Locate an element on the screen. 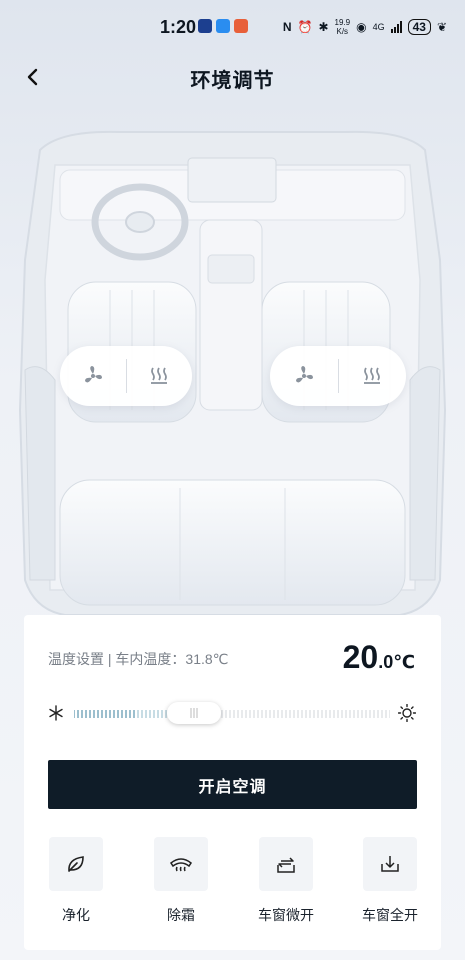 Image resolution: width=465 pixels, height=960 pixels. nfc-icon: N is located at coordinates (287, 27).